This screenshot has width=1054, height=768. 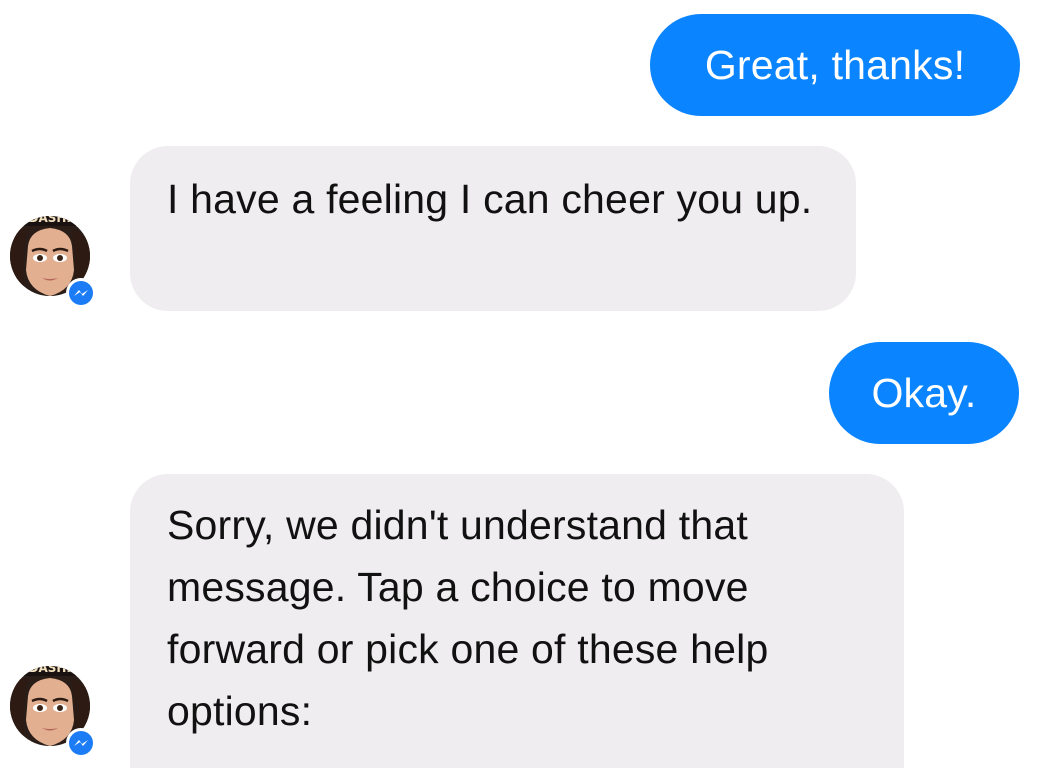 I want to click on outgoing-message-bubble: Great, thanks!, so click(x=835, y=65).